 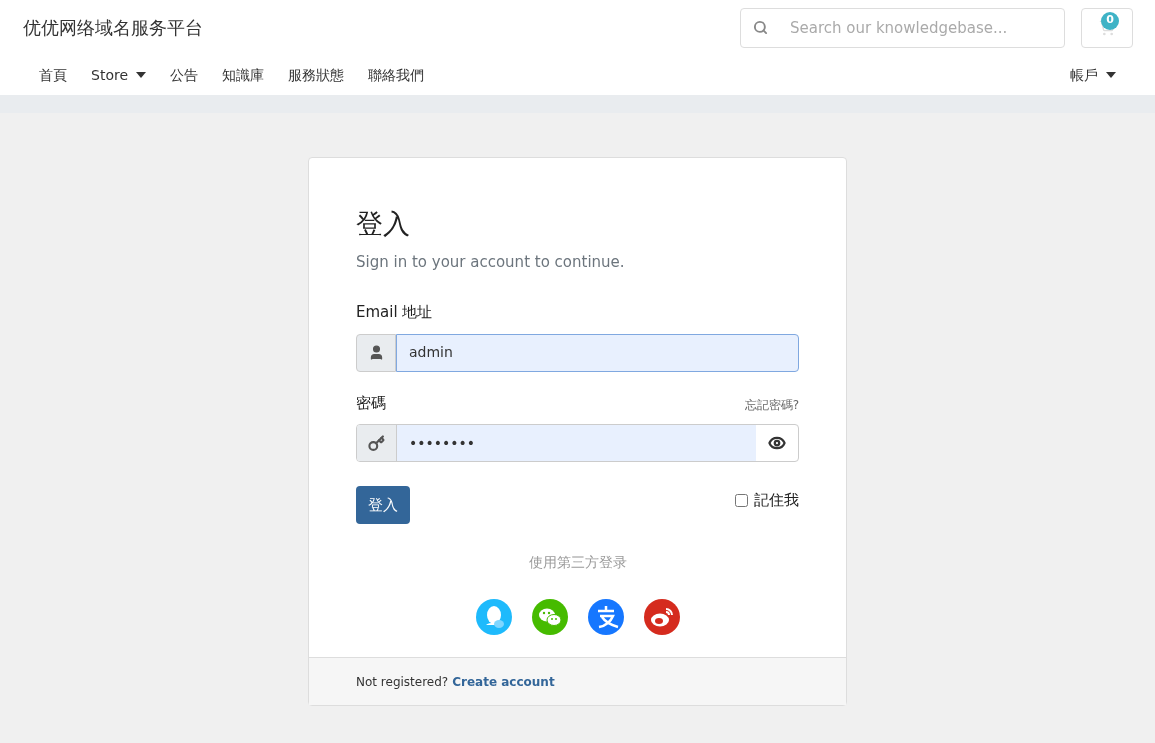 What do you see at coordinates (503, 681) in the screenshot?
I see `create-account-link: Create account` at bounding box center [503, 681].